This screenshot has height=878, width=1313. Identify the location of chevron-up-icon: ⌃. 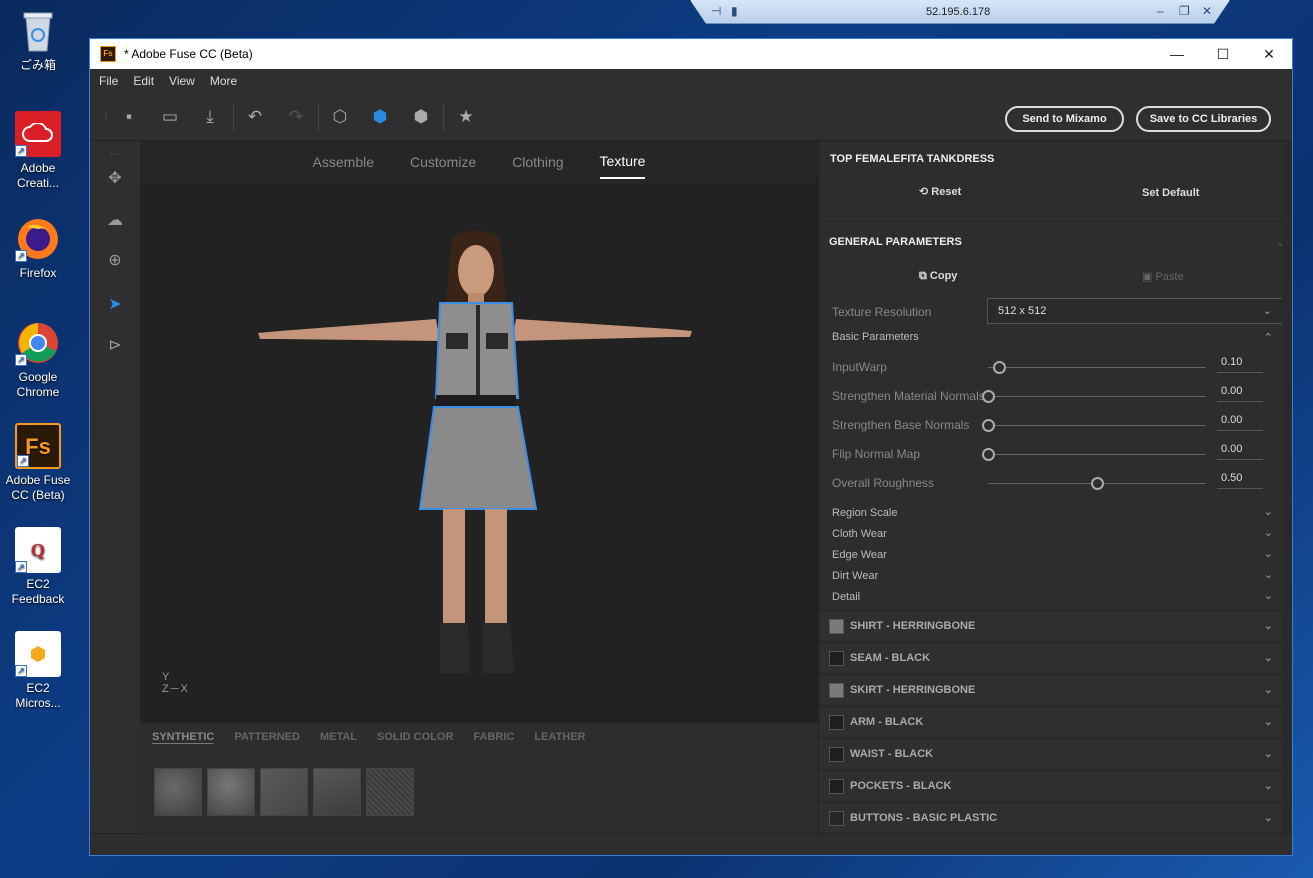
(1268, 338).